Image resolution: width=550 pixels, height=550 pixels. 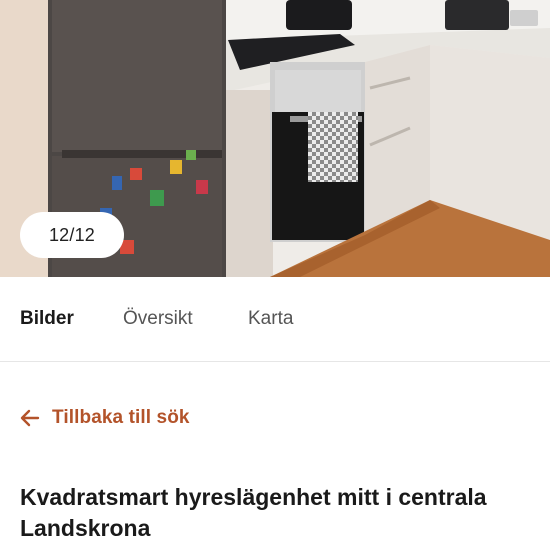 I want to click on back-to-search-link: Tillbaka till sök, so click(x=104, y=418).